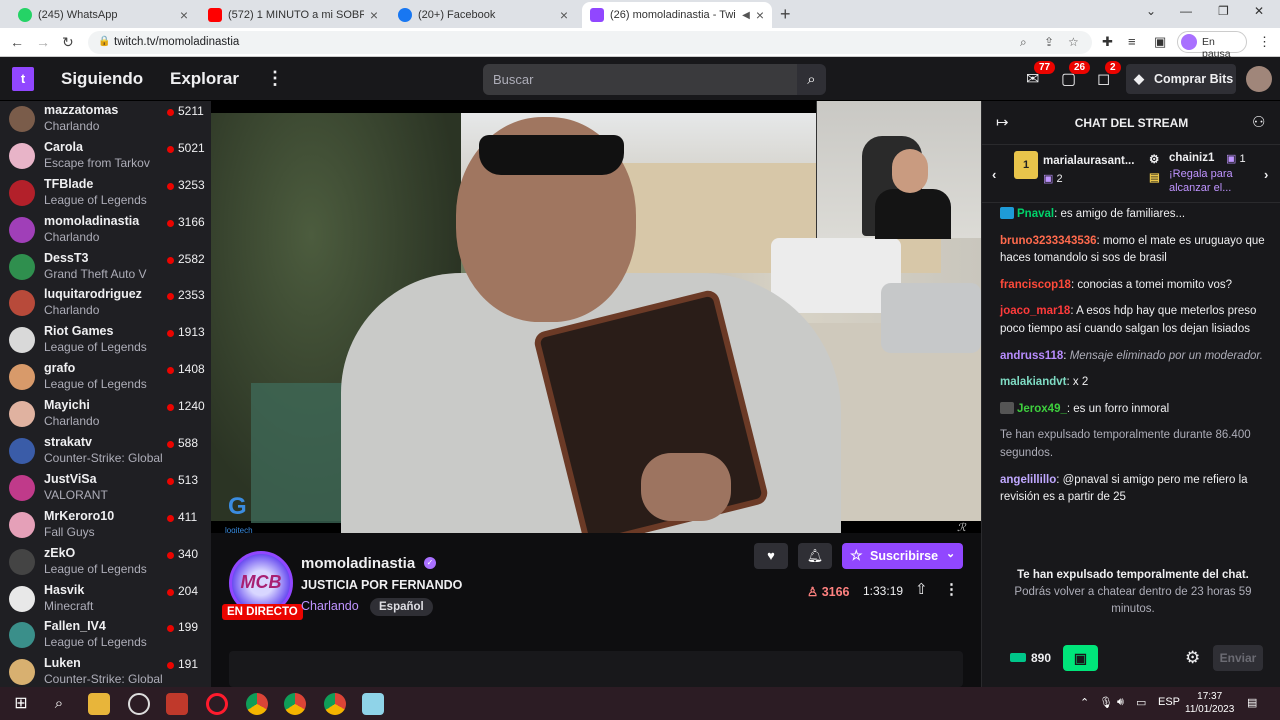  Describe the element at coordinates (99, 704) in the screenshot. I see `file-explorer-icon` at that location.